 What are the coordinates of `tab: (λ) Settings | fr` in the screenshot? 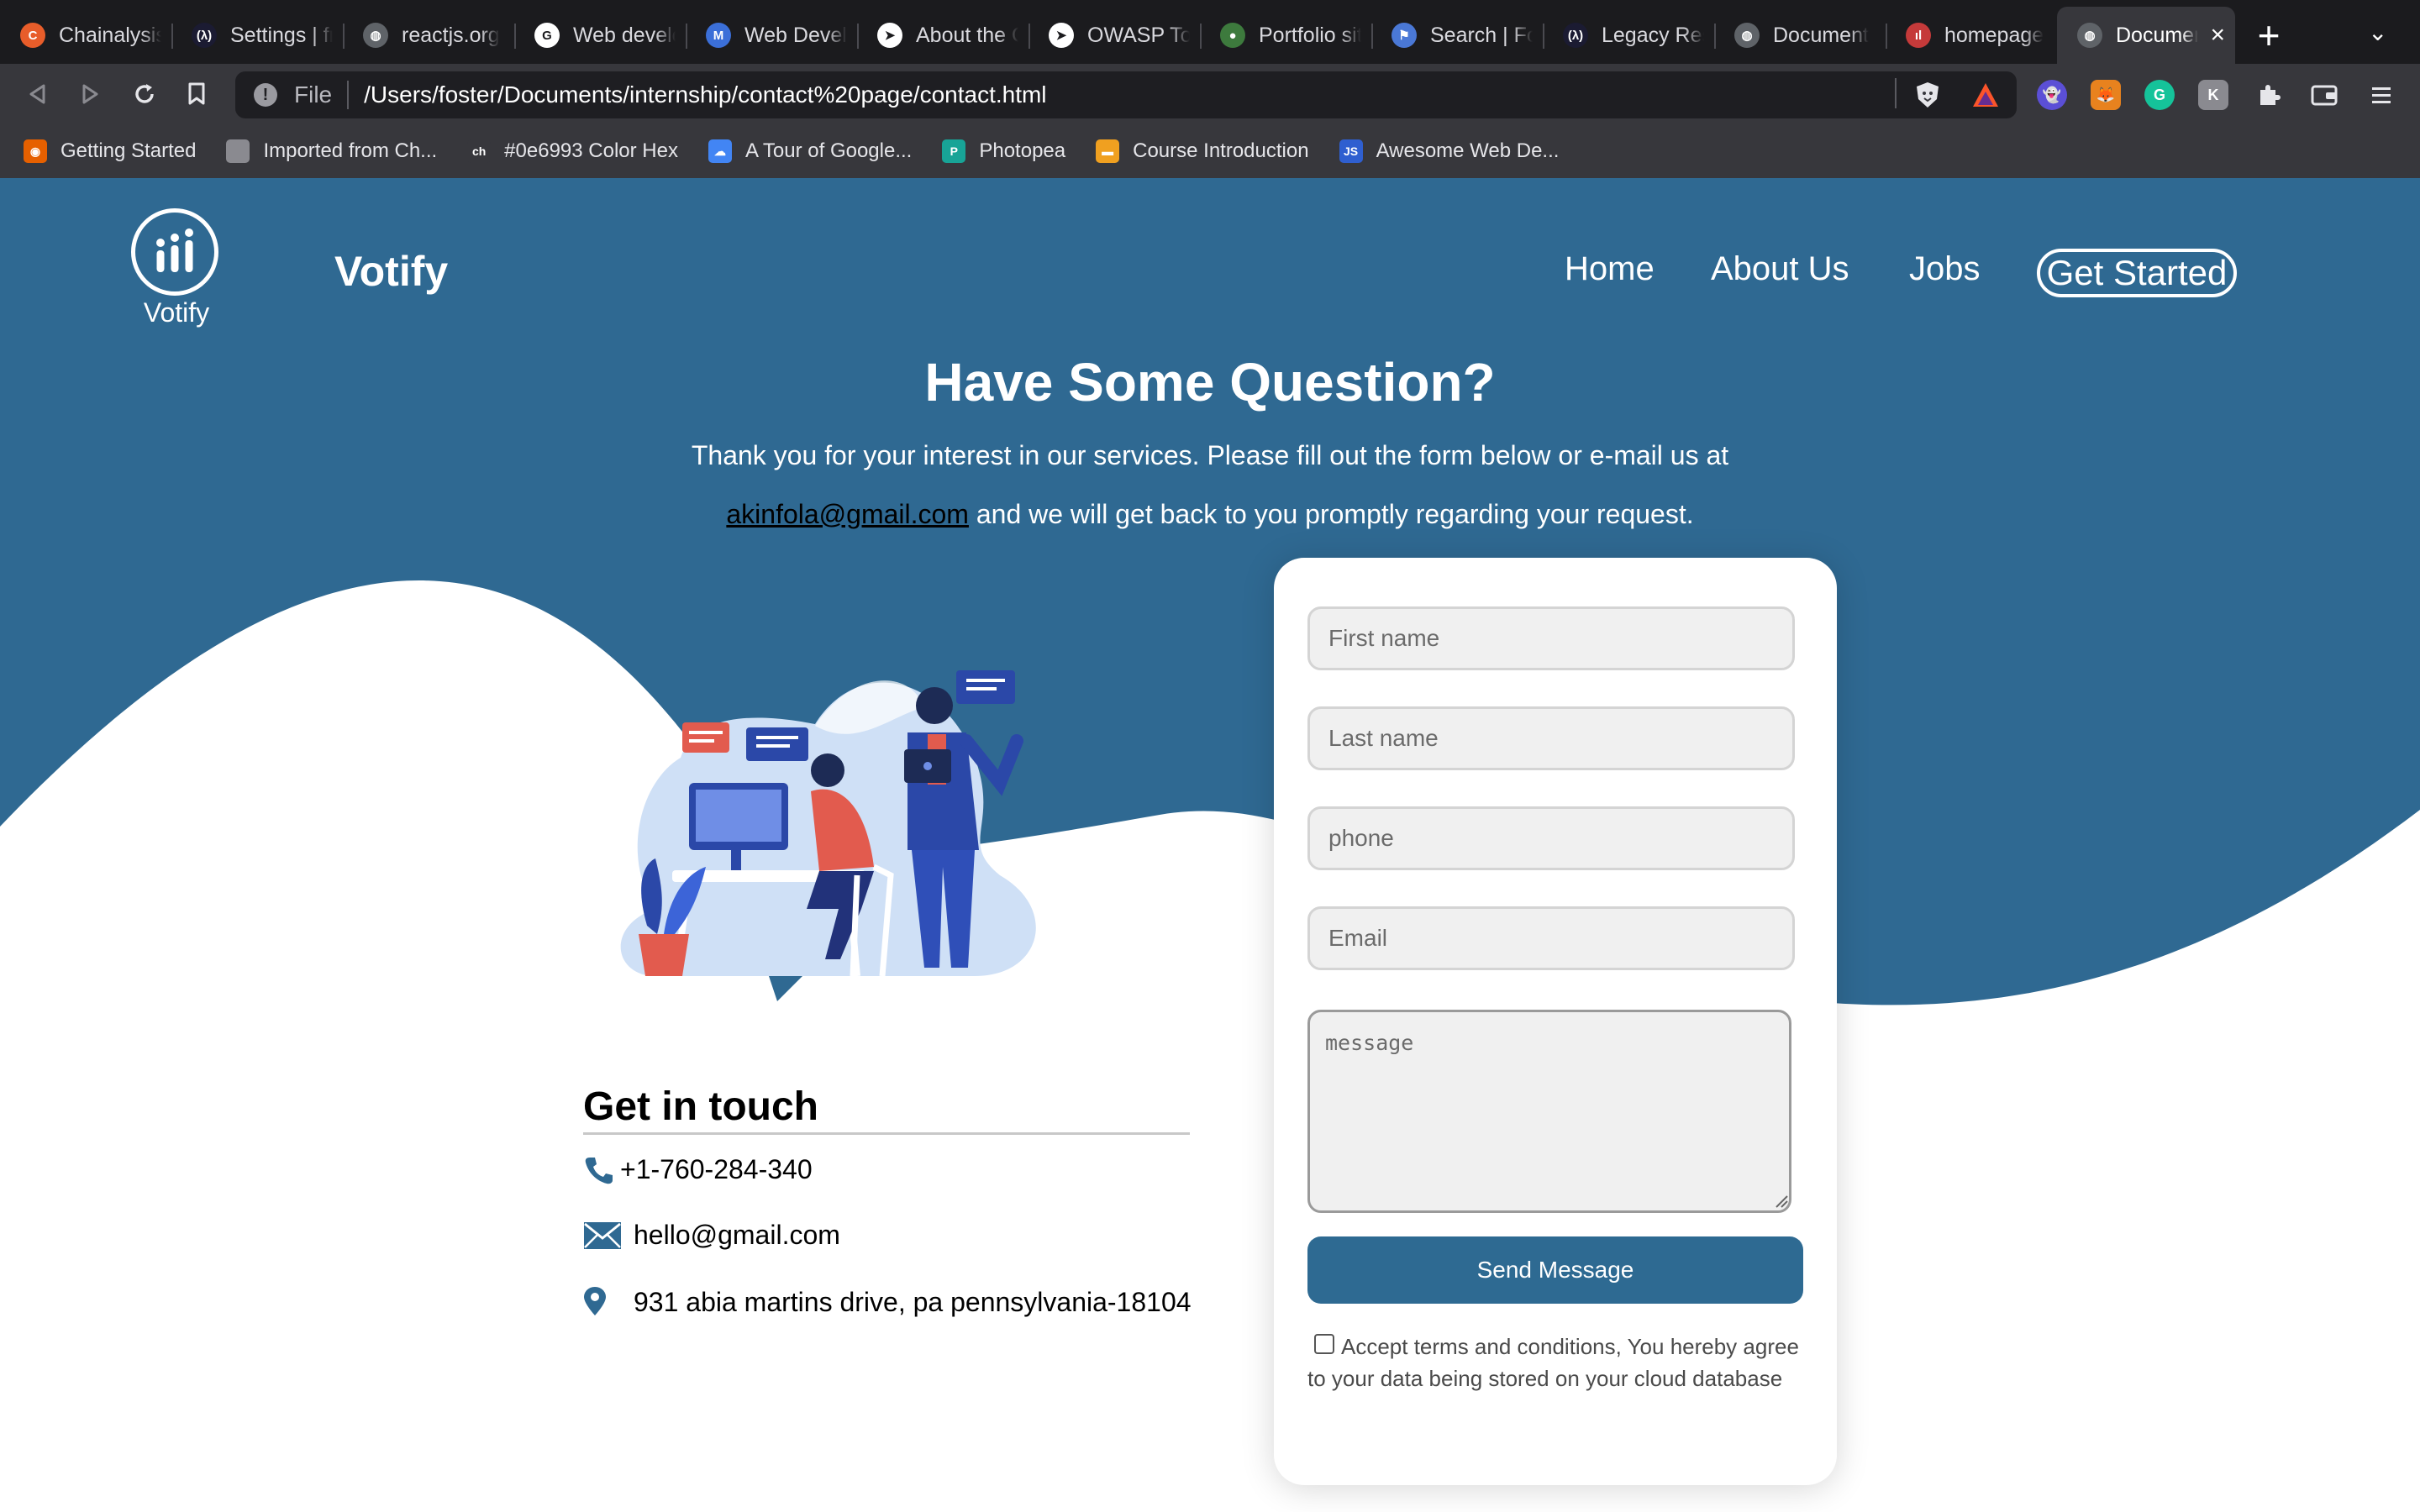 It's located at (257, 35).